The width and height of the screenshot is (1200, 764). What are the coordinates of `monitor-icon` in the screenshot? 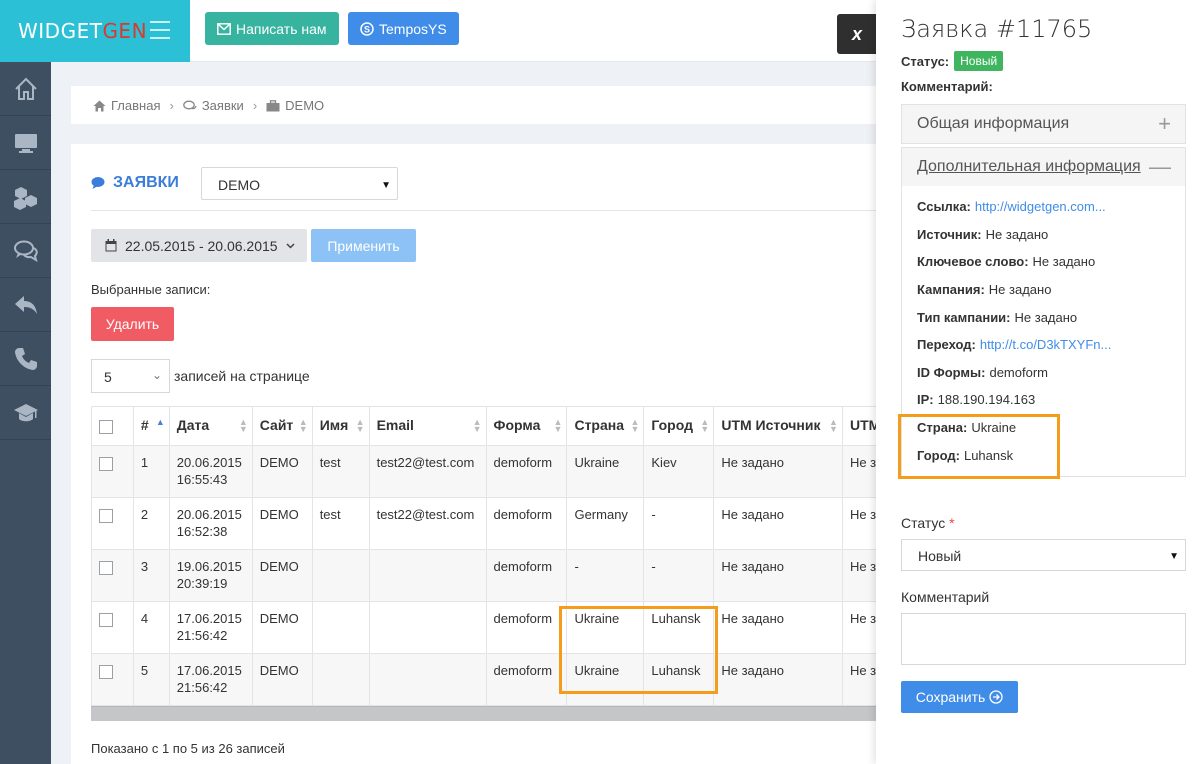 It's located at (25, 143).